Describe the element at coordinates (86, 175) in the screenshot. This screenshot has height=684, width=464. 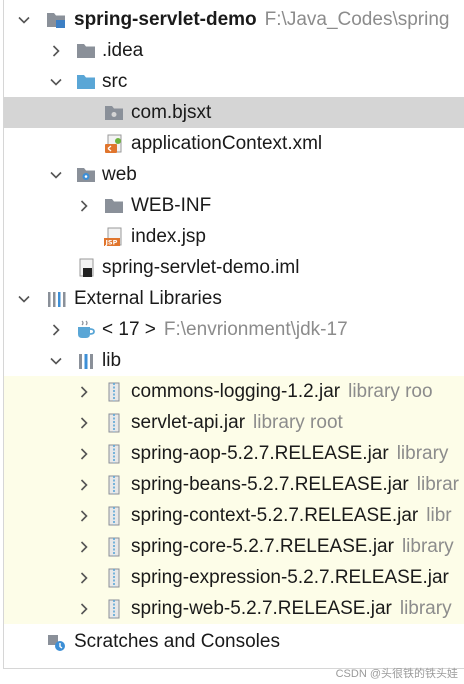
I see `web-folder-icon` at that location.